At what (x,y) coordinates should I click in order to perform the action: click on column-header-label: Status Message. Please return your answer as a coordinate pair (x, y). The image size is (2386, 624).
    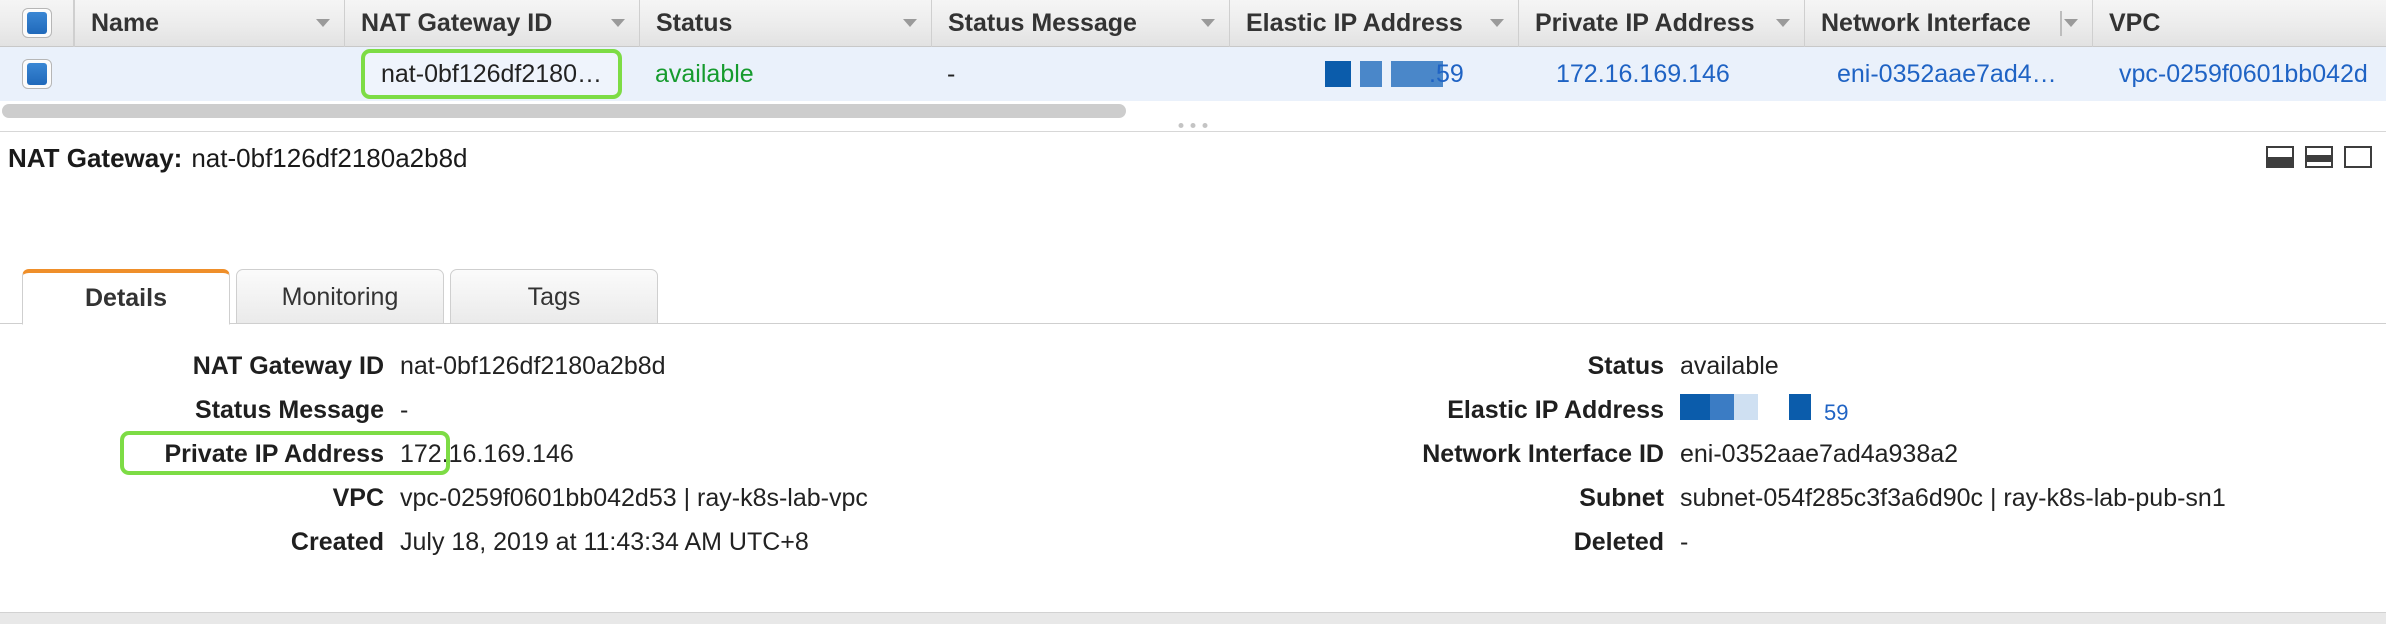
    Looking at the image, I should click on (1042, 22).